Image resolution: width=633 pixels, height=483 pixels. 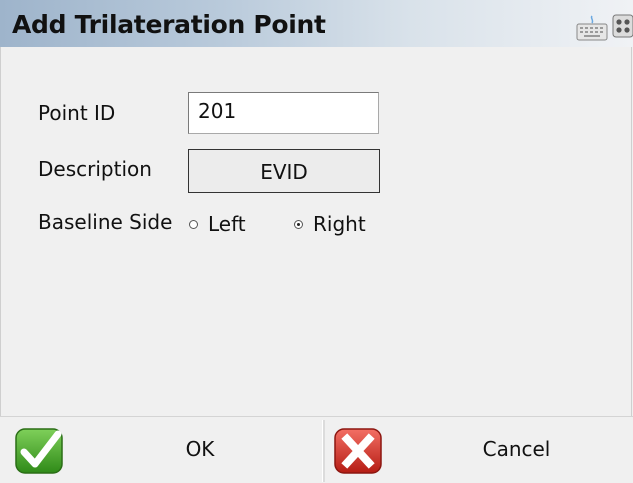 I want to click on x-icon, so click(x=359, y=451).